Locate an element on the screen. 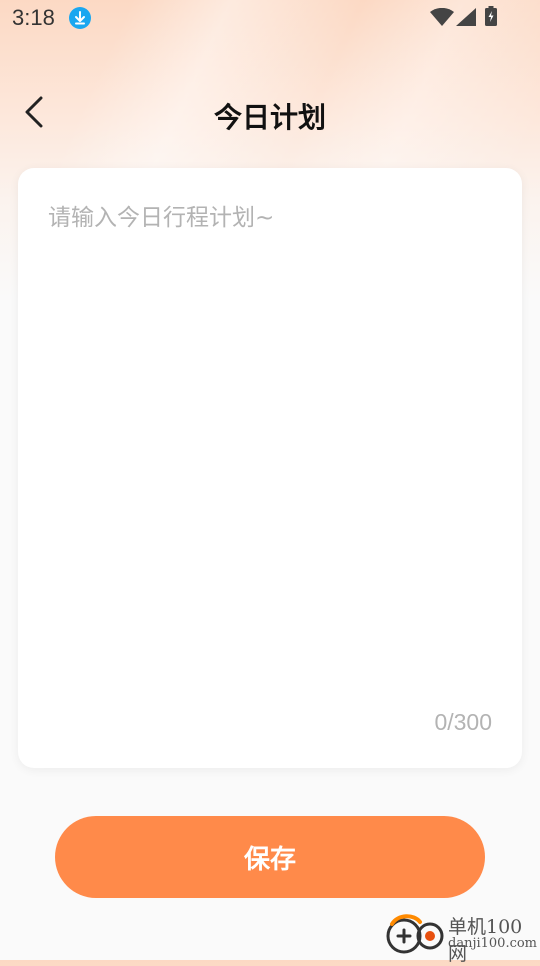  watermark-url: danji100.com is located at coordinates (493, 943).